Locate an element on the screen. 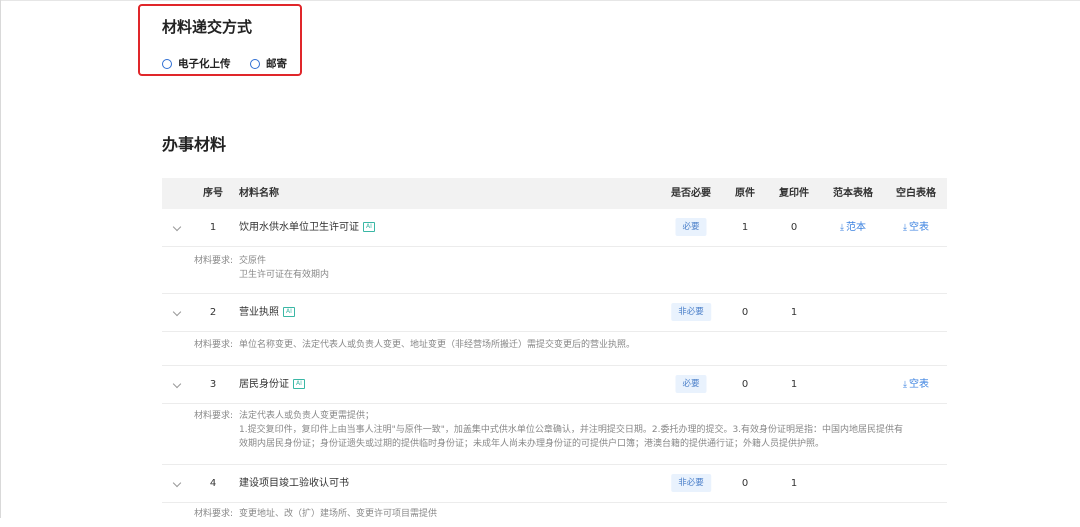 The image size is (1080, 527). requirement-row: 材料要求: 变更地址、改（扩）建场所、变更许可项目需提供 is located at coordinates (554, 515).